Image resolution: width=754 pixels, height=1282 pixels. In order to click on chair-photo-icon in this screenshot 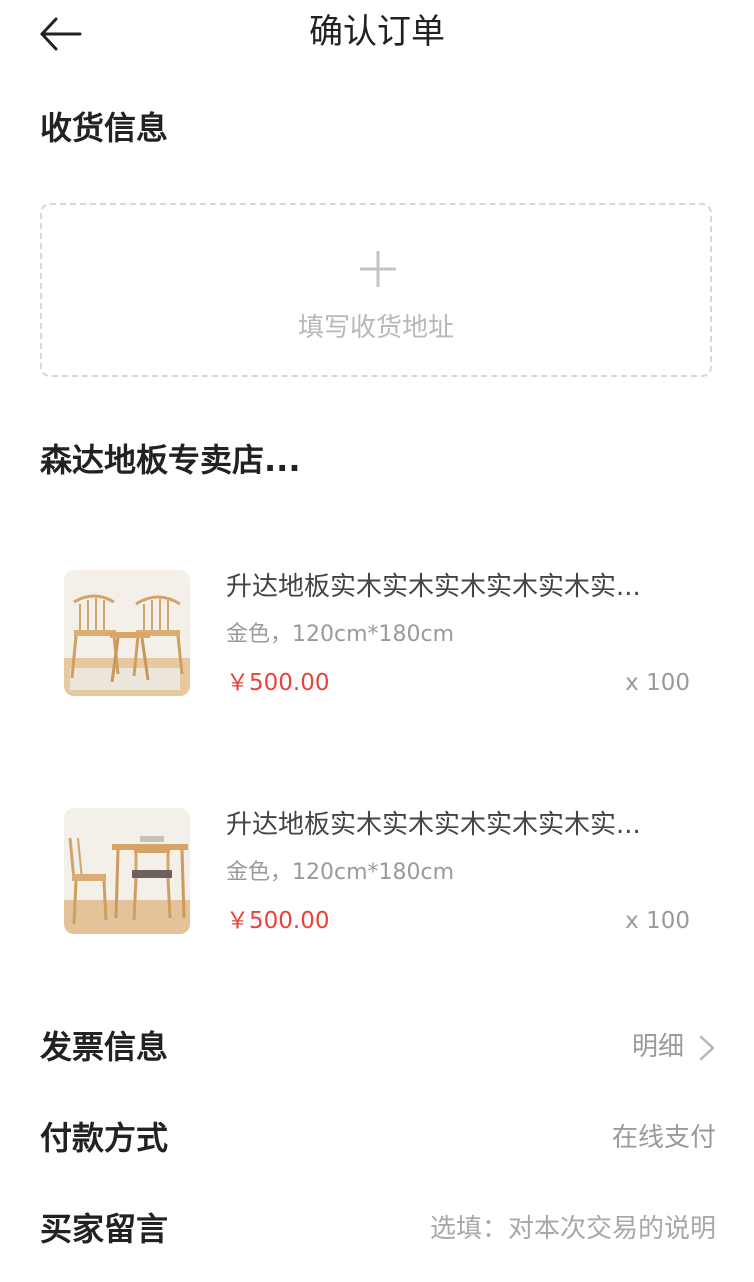, I will do `click(127, 633)`.